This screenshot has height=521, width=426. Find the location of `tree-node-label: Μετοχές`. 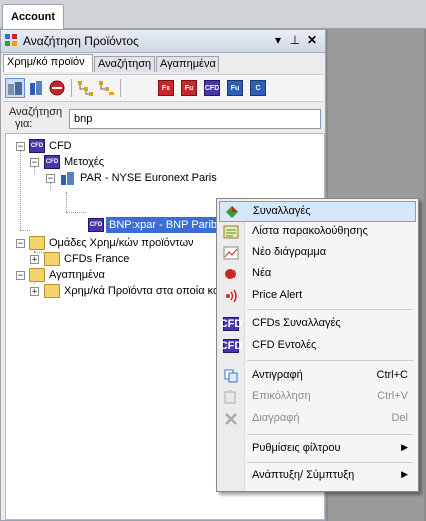

tree-node-label: Μετοχές is located at coordinates (84, 162).